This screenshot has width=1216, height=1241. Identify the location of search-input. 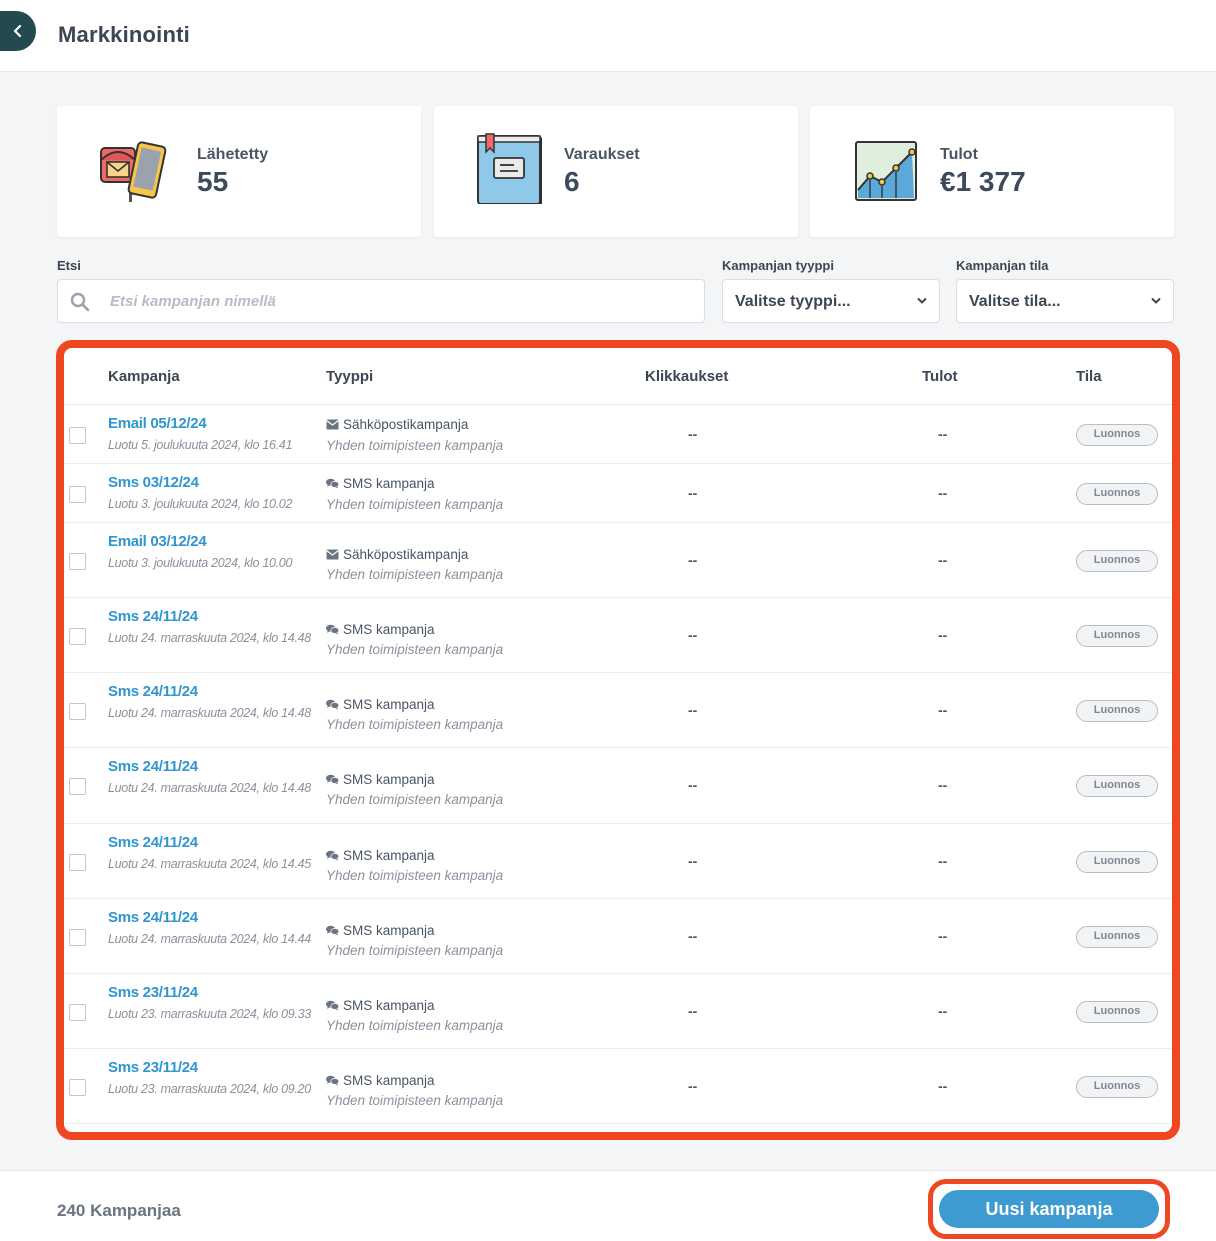
(390, 301).